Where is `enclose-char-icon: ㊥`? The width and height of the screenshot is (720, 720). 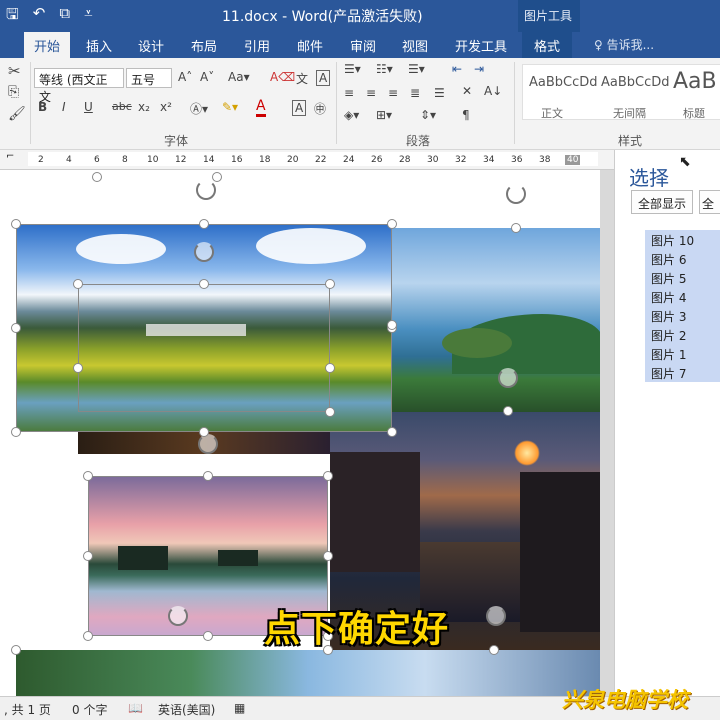 enclose-char-icon: ㊥ is located at coordinates (320, 108).